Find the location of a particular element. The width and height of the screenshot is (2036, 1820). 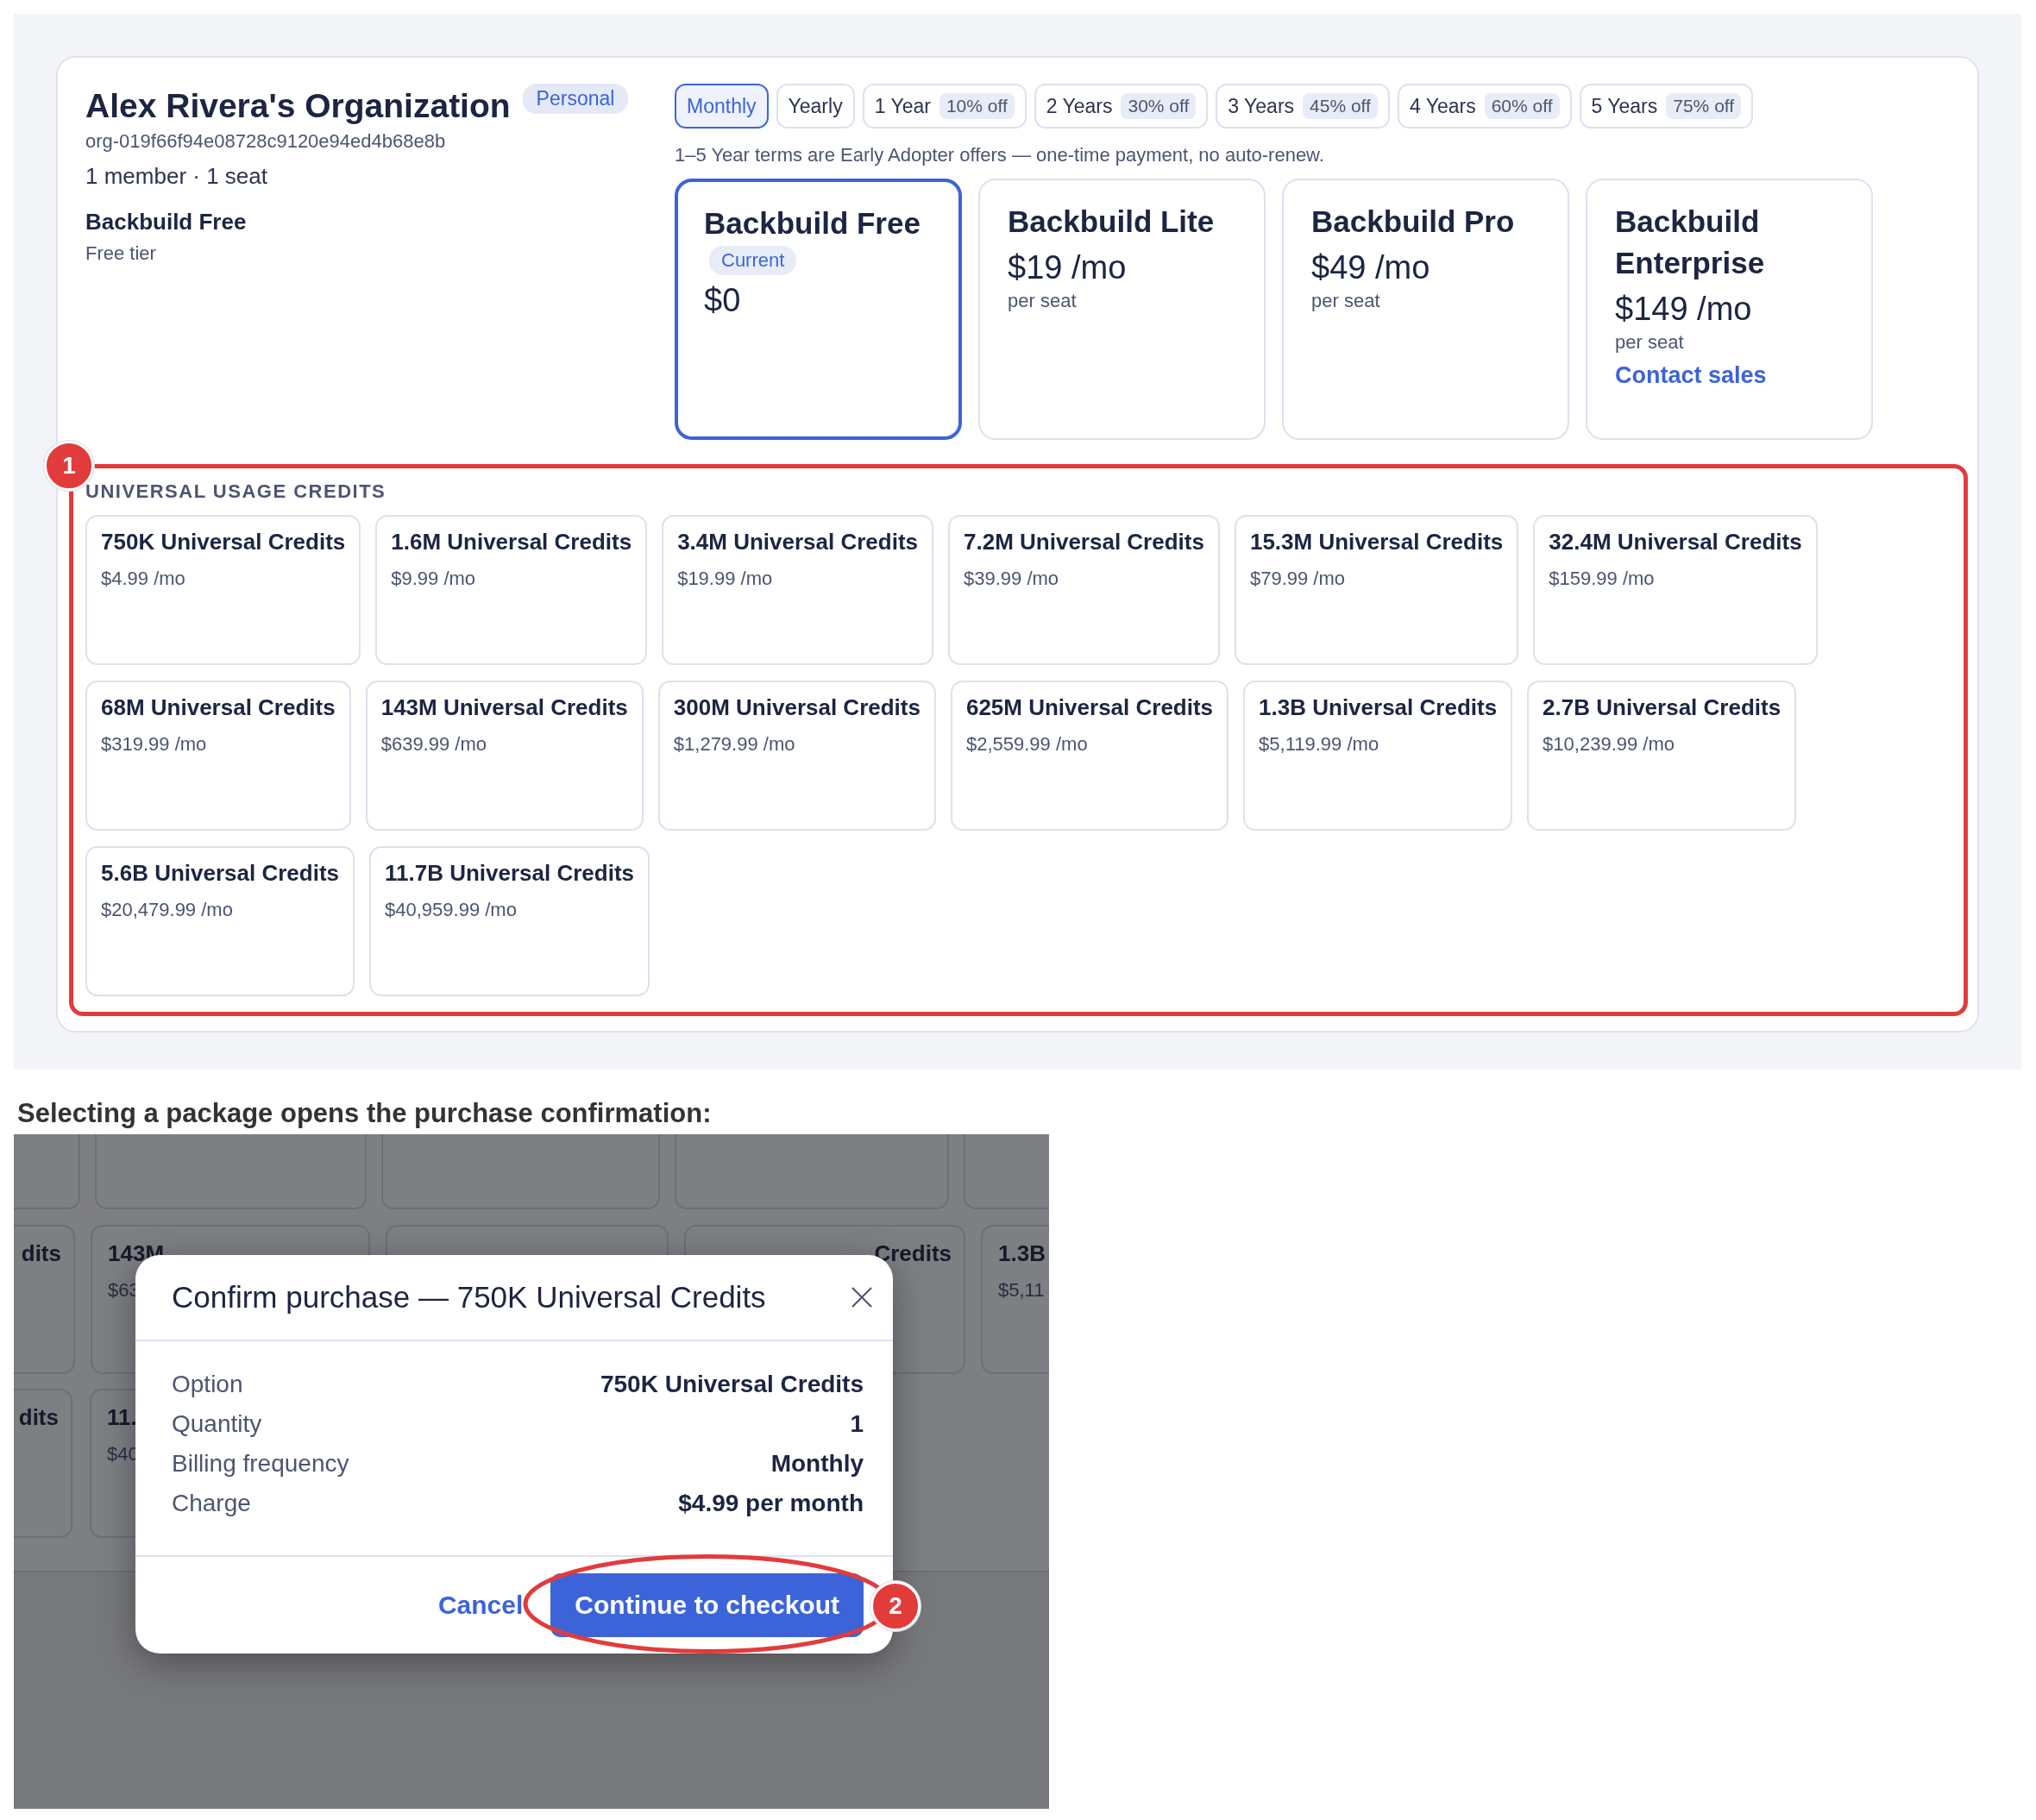

package-name: 2.7B Universal Credits is located at coordinates (1663, 708).